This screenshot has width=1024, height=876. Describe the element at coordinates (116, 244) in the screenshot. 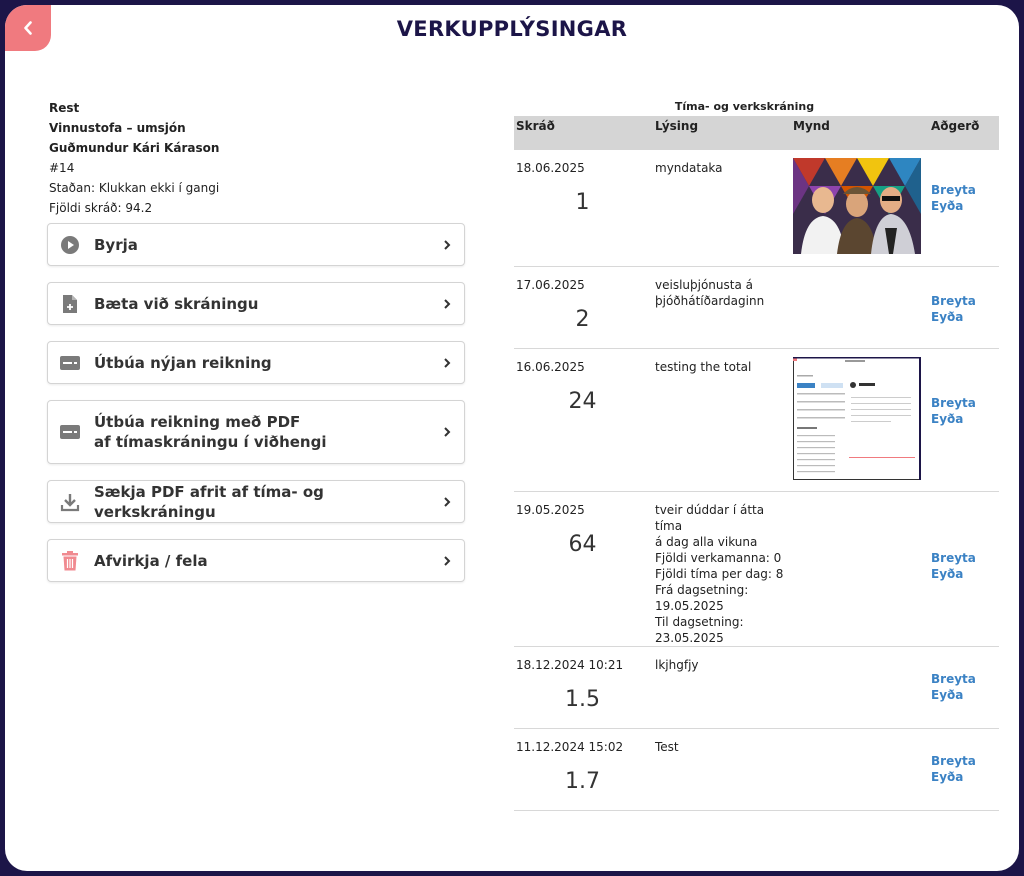

I see `start-label: Byrja` at that location.